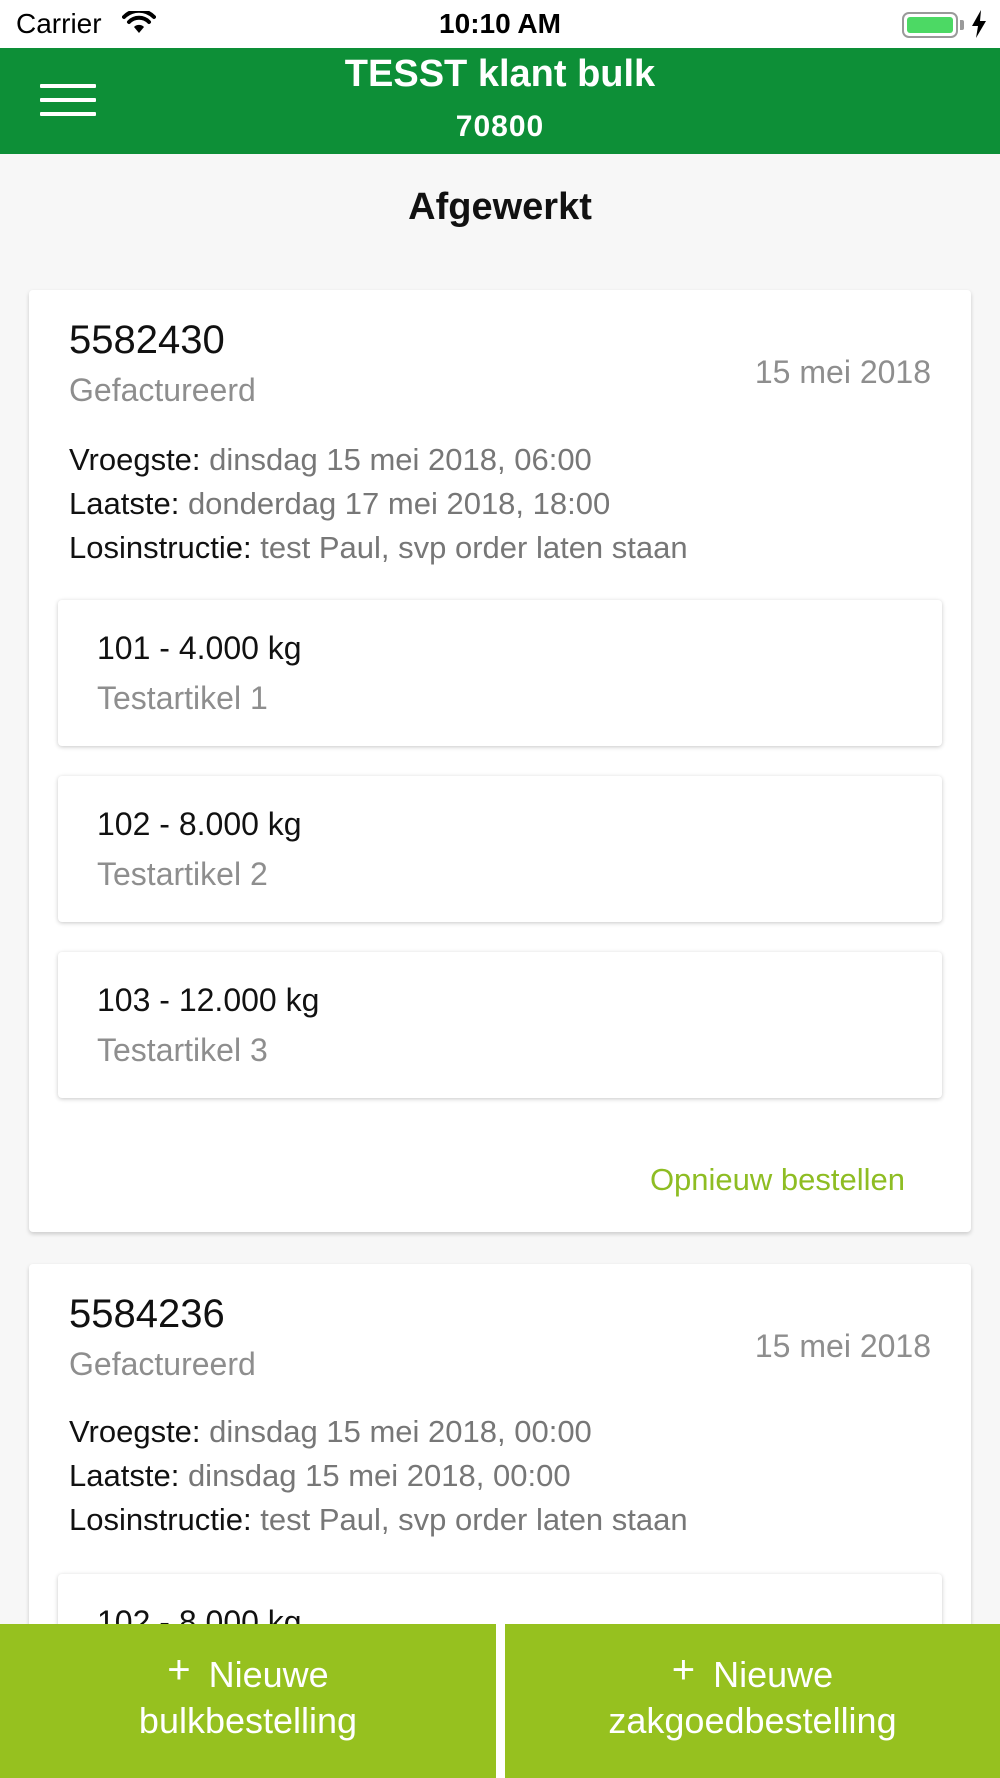  I want to click on app-header: TESST klant bulk 70800, so click(500, 101).